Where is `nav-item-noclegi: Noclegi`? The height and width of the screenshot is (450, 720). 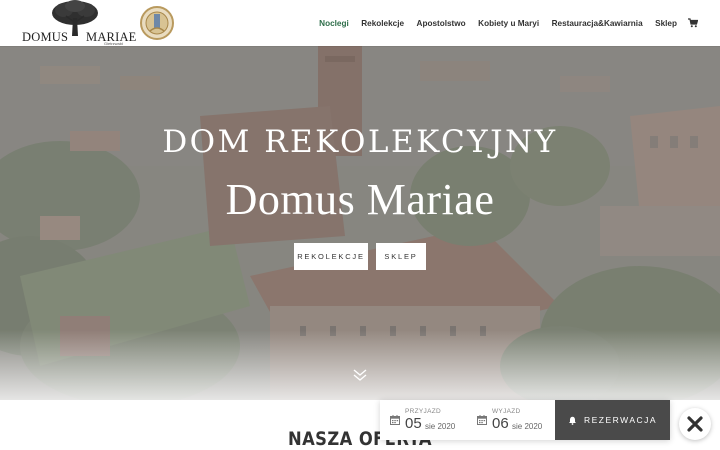
nav-item-noclegi: Noclegi is located at coordinates (334, 23).